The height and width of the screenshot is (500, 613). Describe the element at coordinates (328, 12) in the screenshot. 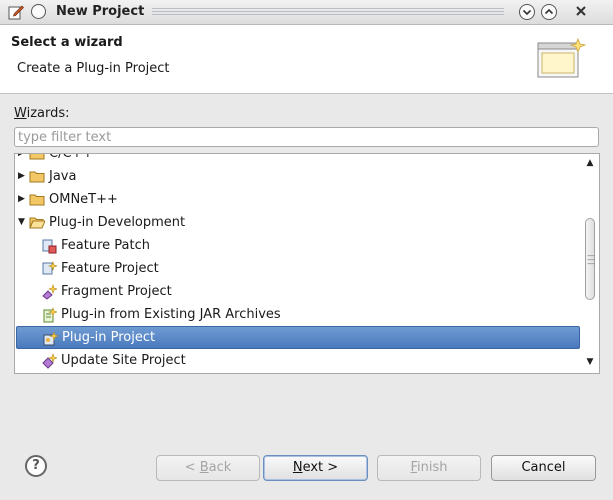

I see `title-bar-decoration` at that location.